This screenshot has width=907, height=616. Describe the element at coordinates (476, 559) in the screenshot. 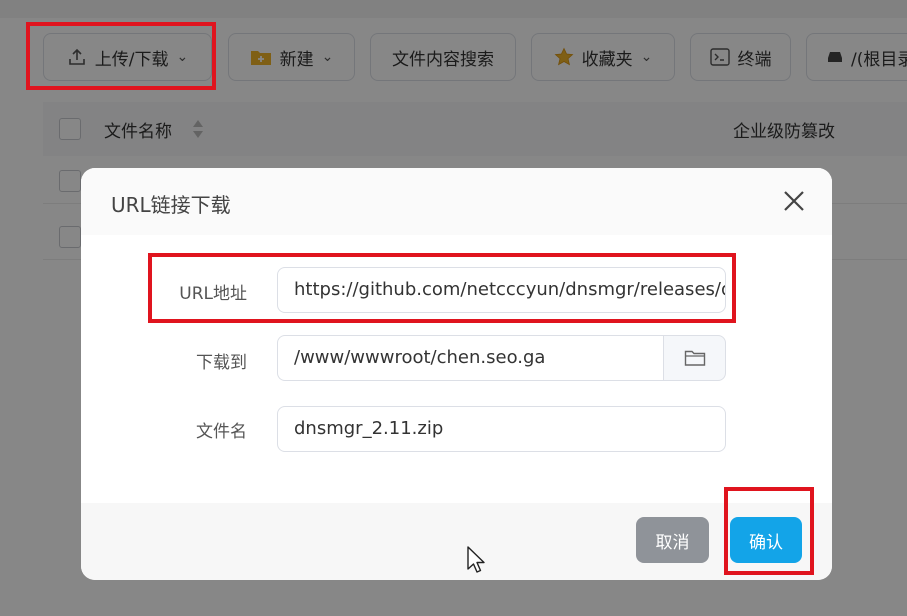

I see `cursor-icon` at that location.